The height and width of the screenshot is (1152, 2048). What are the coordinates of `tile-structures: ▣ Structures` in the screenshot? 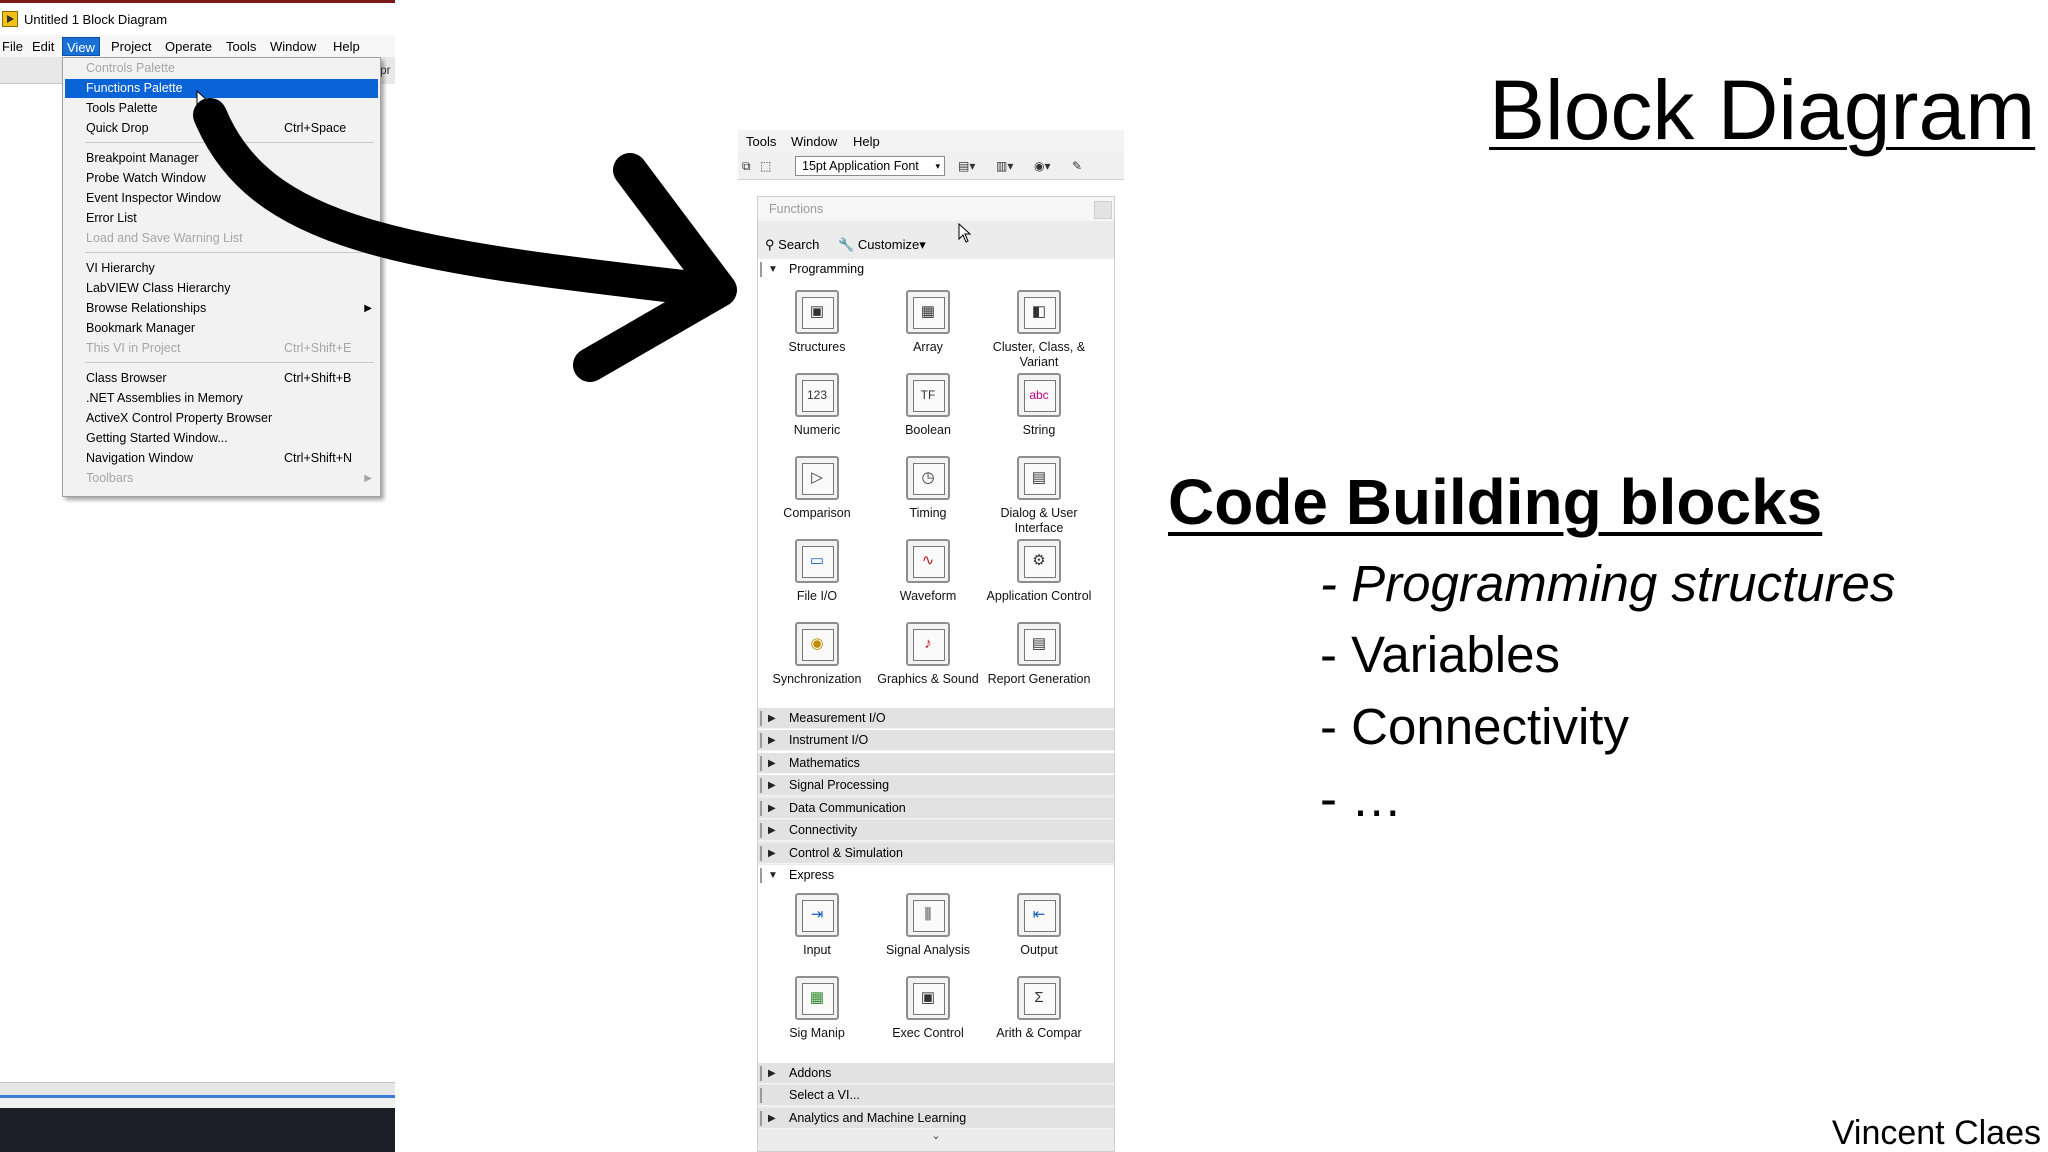 It's located at (817, 331).